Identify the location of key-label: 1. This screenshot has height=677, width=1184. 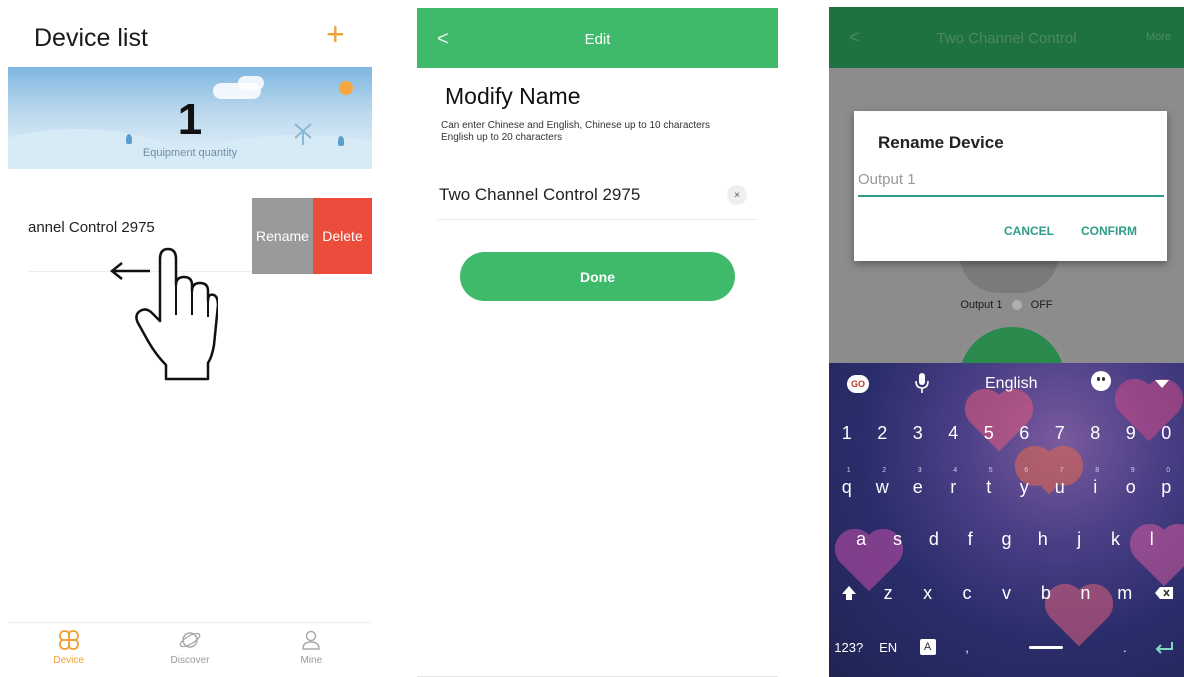
(846, 432).